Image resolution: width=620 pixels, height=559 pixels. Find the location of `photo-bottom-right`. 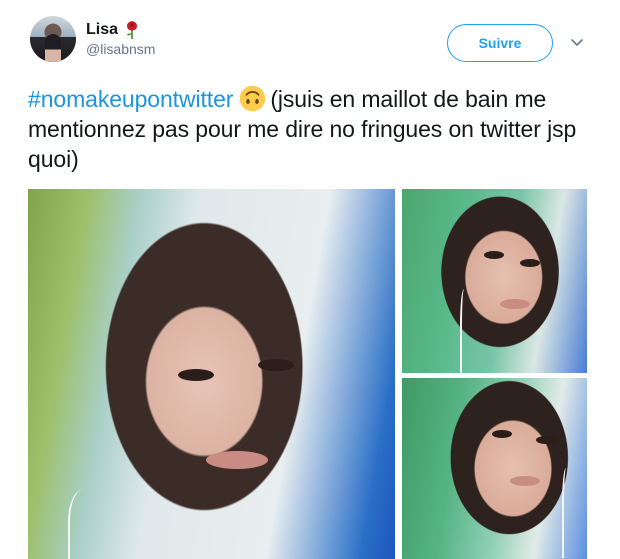

photo-bottom-right is located at coordinates (494, 468).